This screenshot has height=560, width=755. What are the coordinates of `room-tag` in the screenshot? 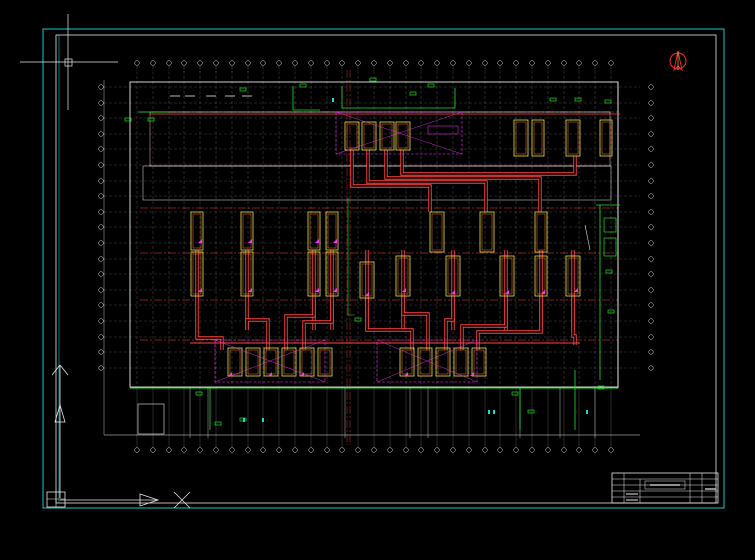 It's located at (443, 130).